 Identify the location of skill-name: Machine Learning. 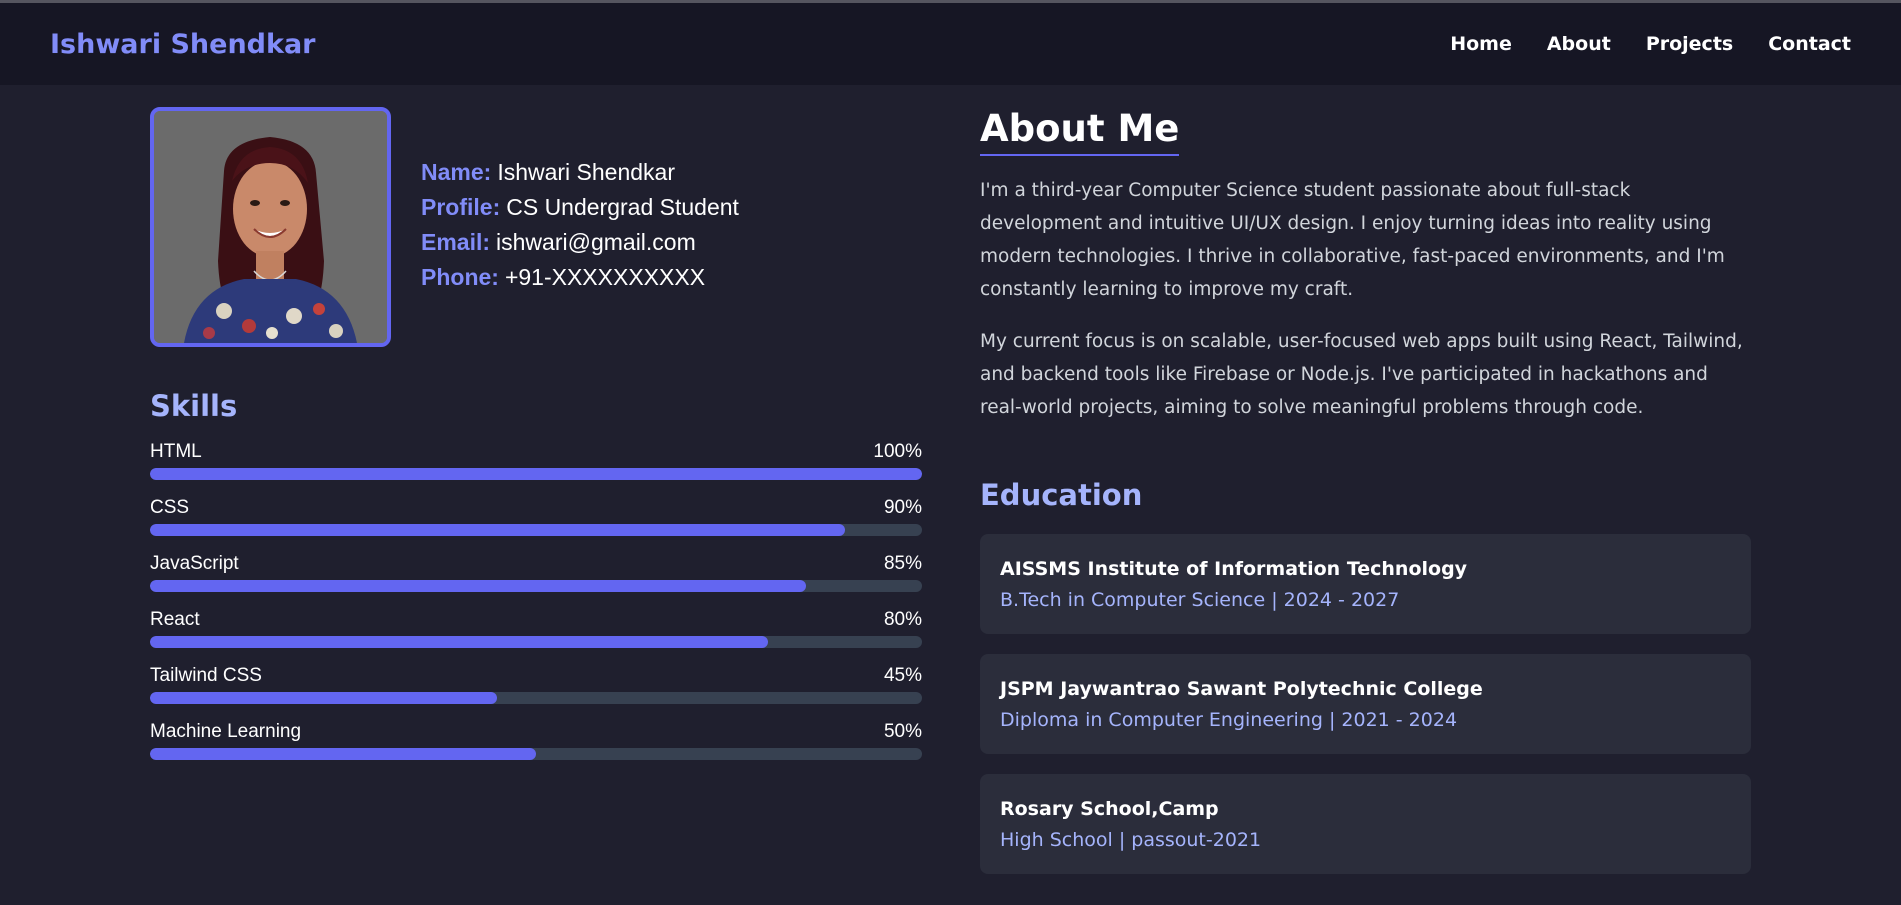
(226, 731).